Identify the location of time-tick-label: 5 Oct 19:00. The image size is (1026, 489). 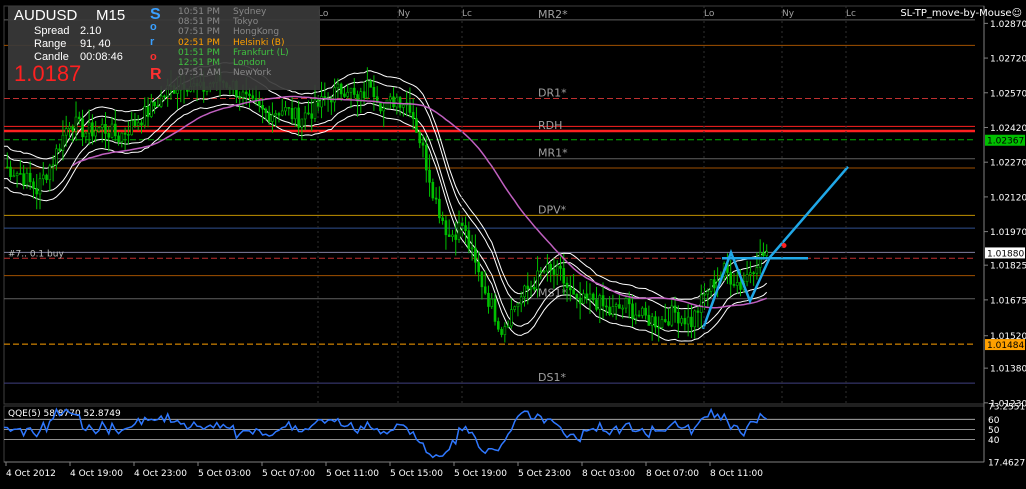
(480, 474).